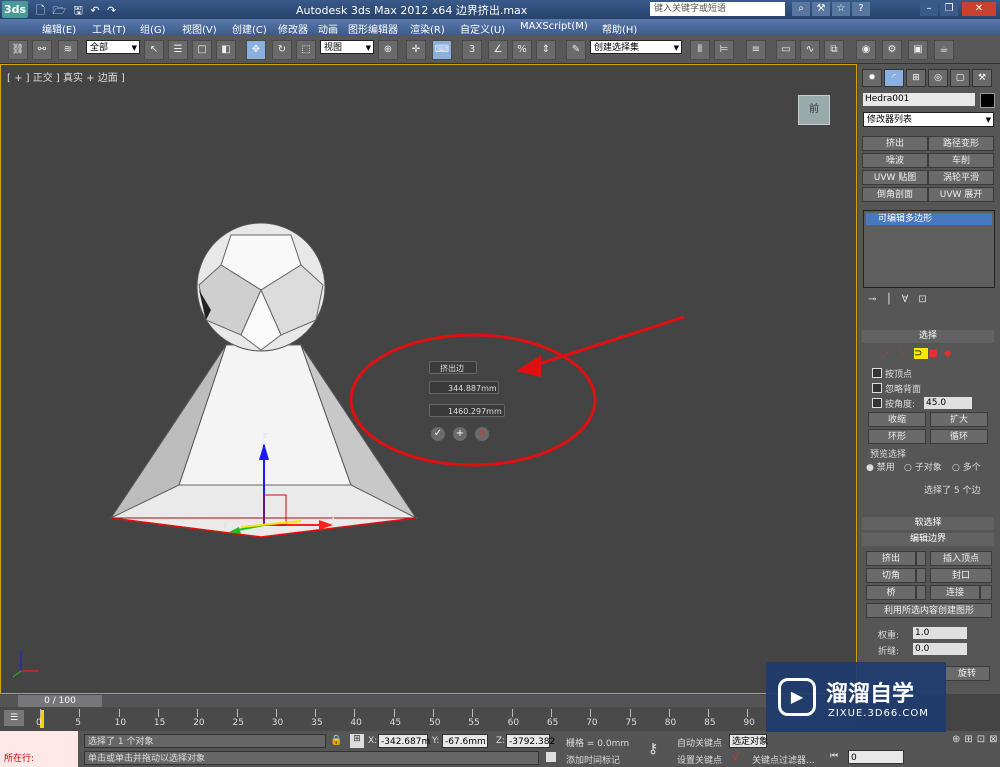  Describe the element at coordinates (619, 28) in the screenshot. I see `menu-help: 帮助(H)` at that location.